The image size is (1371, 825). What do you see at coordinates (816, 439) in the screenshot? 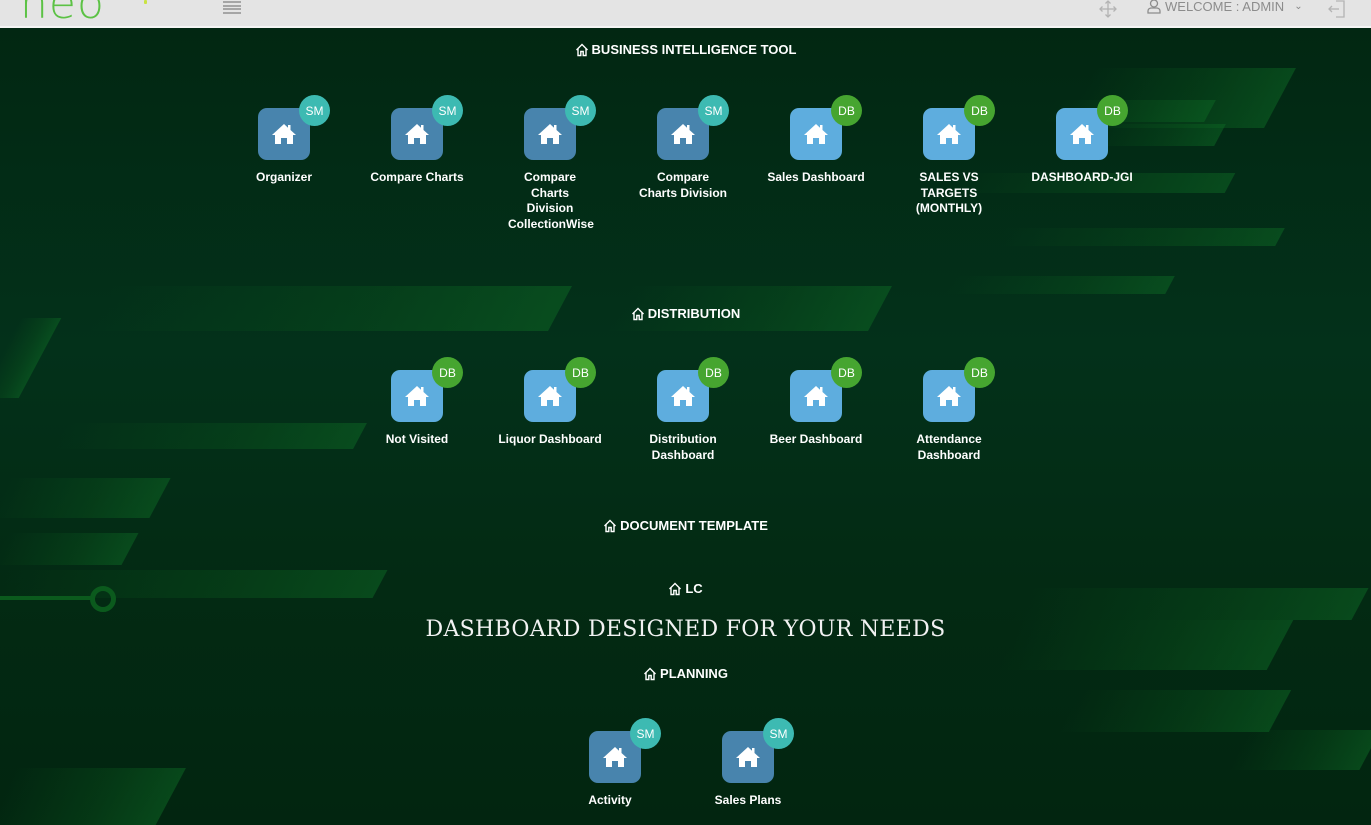
I see `tile-label: Beer Dashboard` at bounding box center [816, 439].